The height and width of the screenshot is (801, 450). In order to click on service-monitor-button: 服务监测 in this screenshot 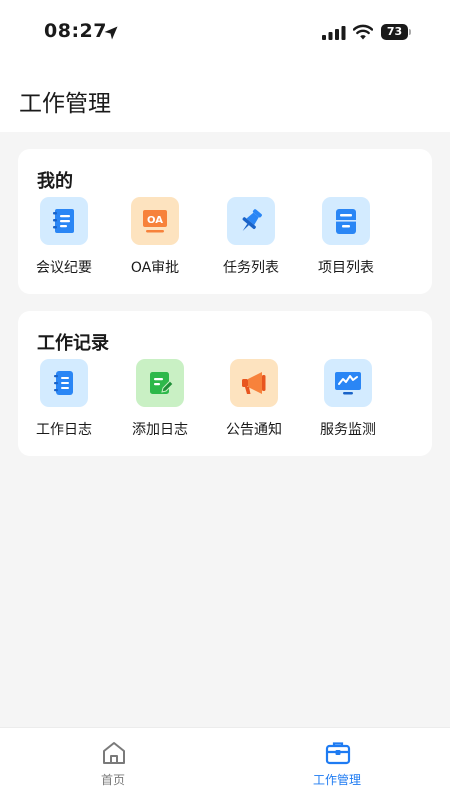, I will do `click(348, 401)`.